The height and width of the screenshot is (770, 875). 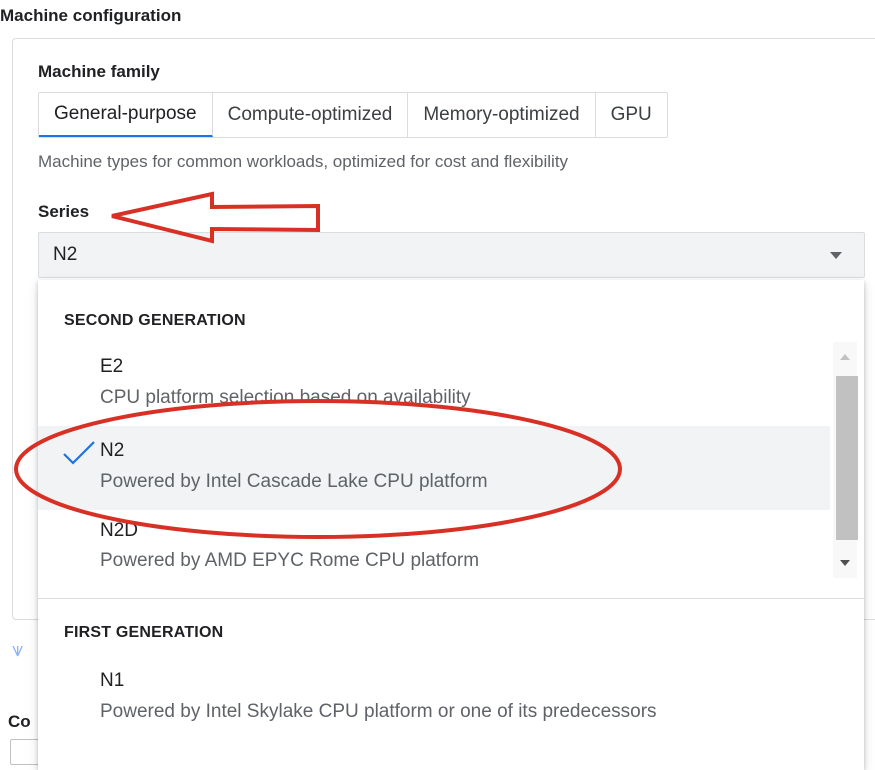 I want to click on scroll-down-arrow-icon, so click(x=845, y=563).